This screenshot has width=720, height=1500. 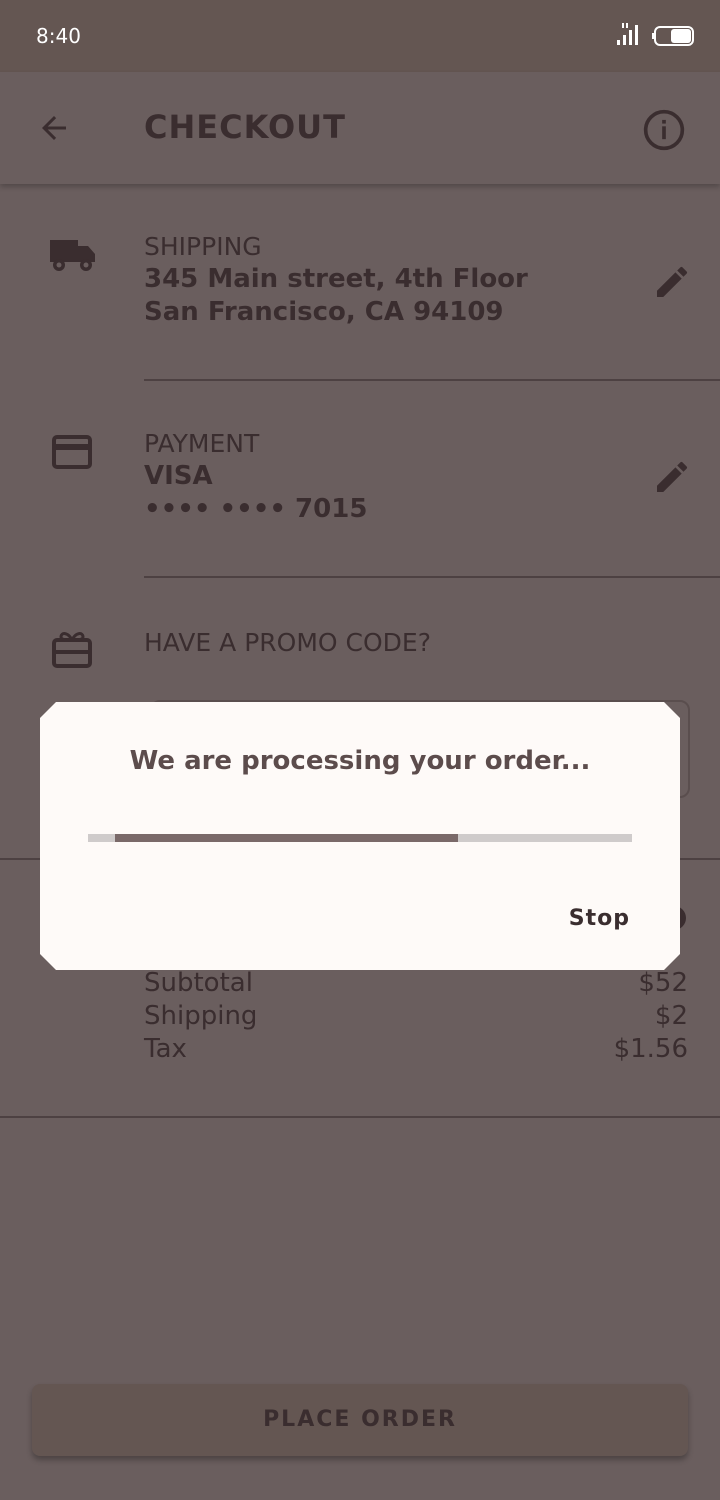 I want to click on progress-fill, so click(x=286, y=838).